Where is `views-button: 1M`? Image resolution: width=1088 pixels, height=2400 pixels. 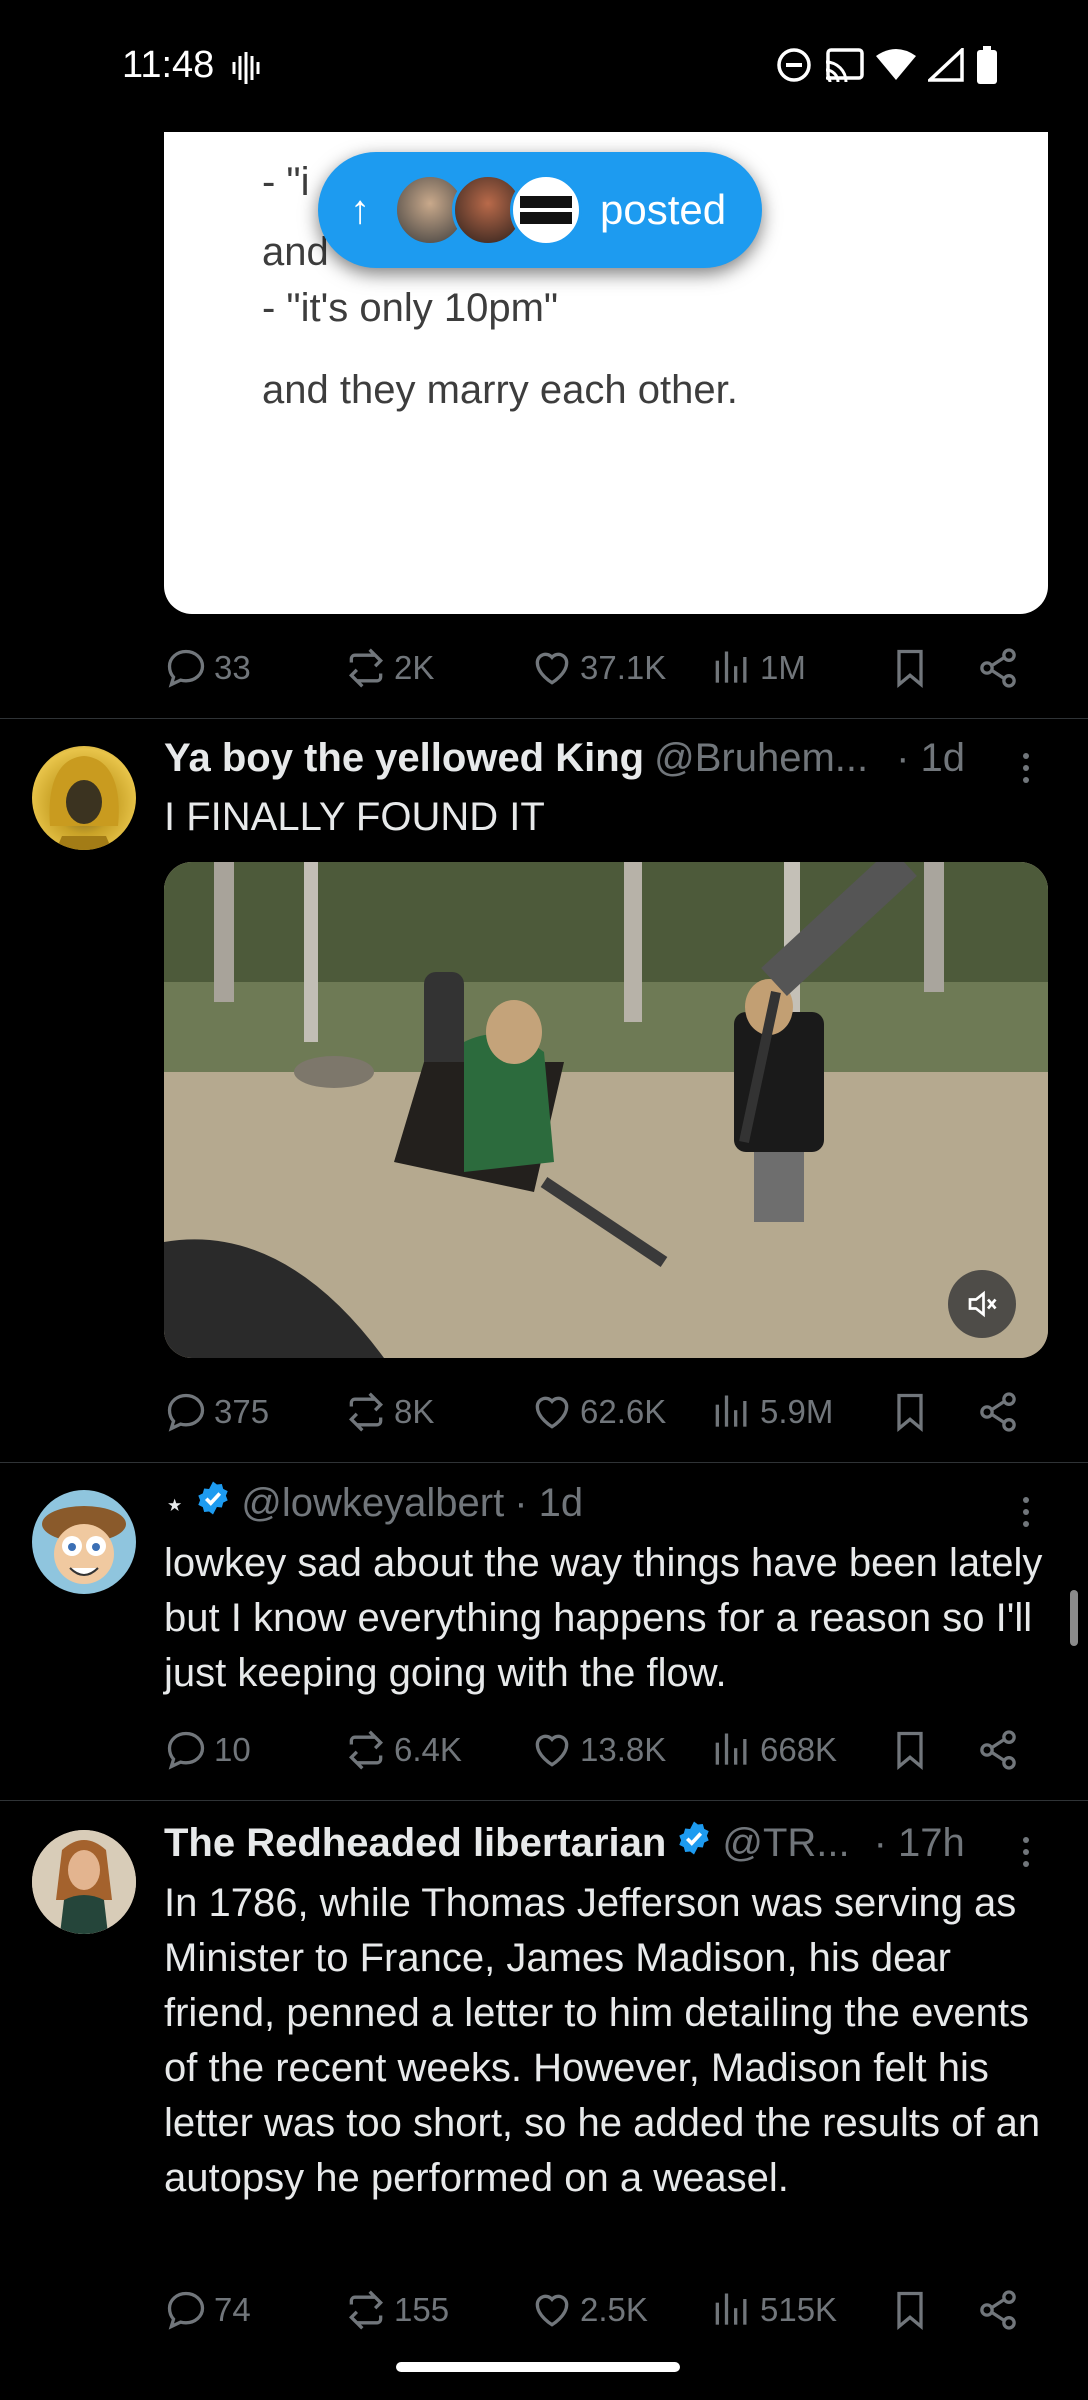
views-button: 1M is located at coordinates (799, 668).